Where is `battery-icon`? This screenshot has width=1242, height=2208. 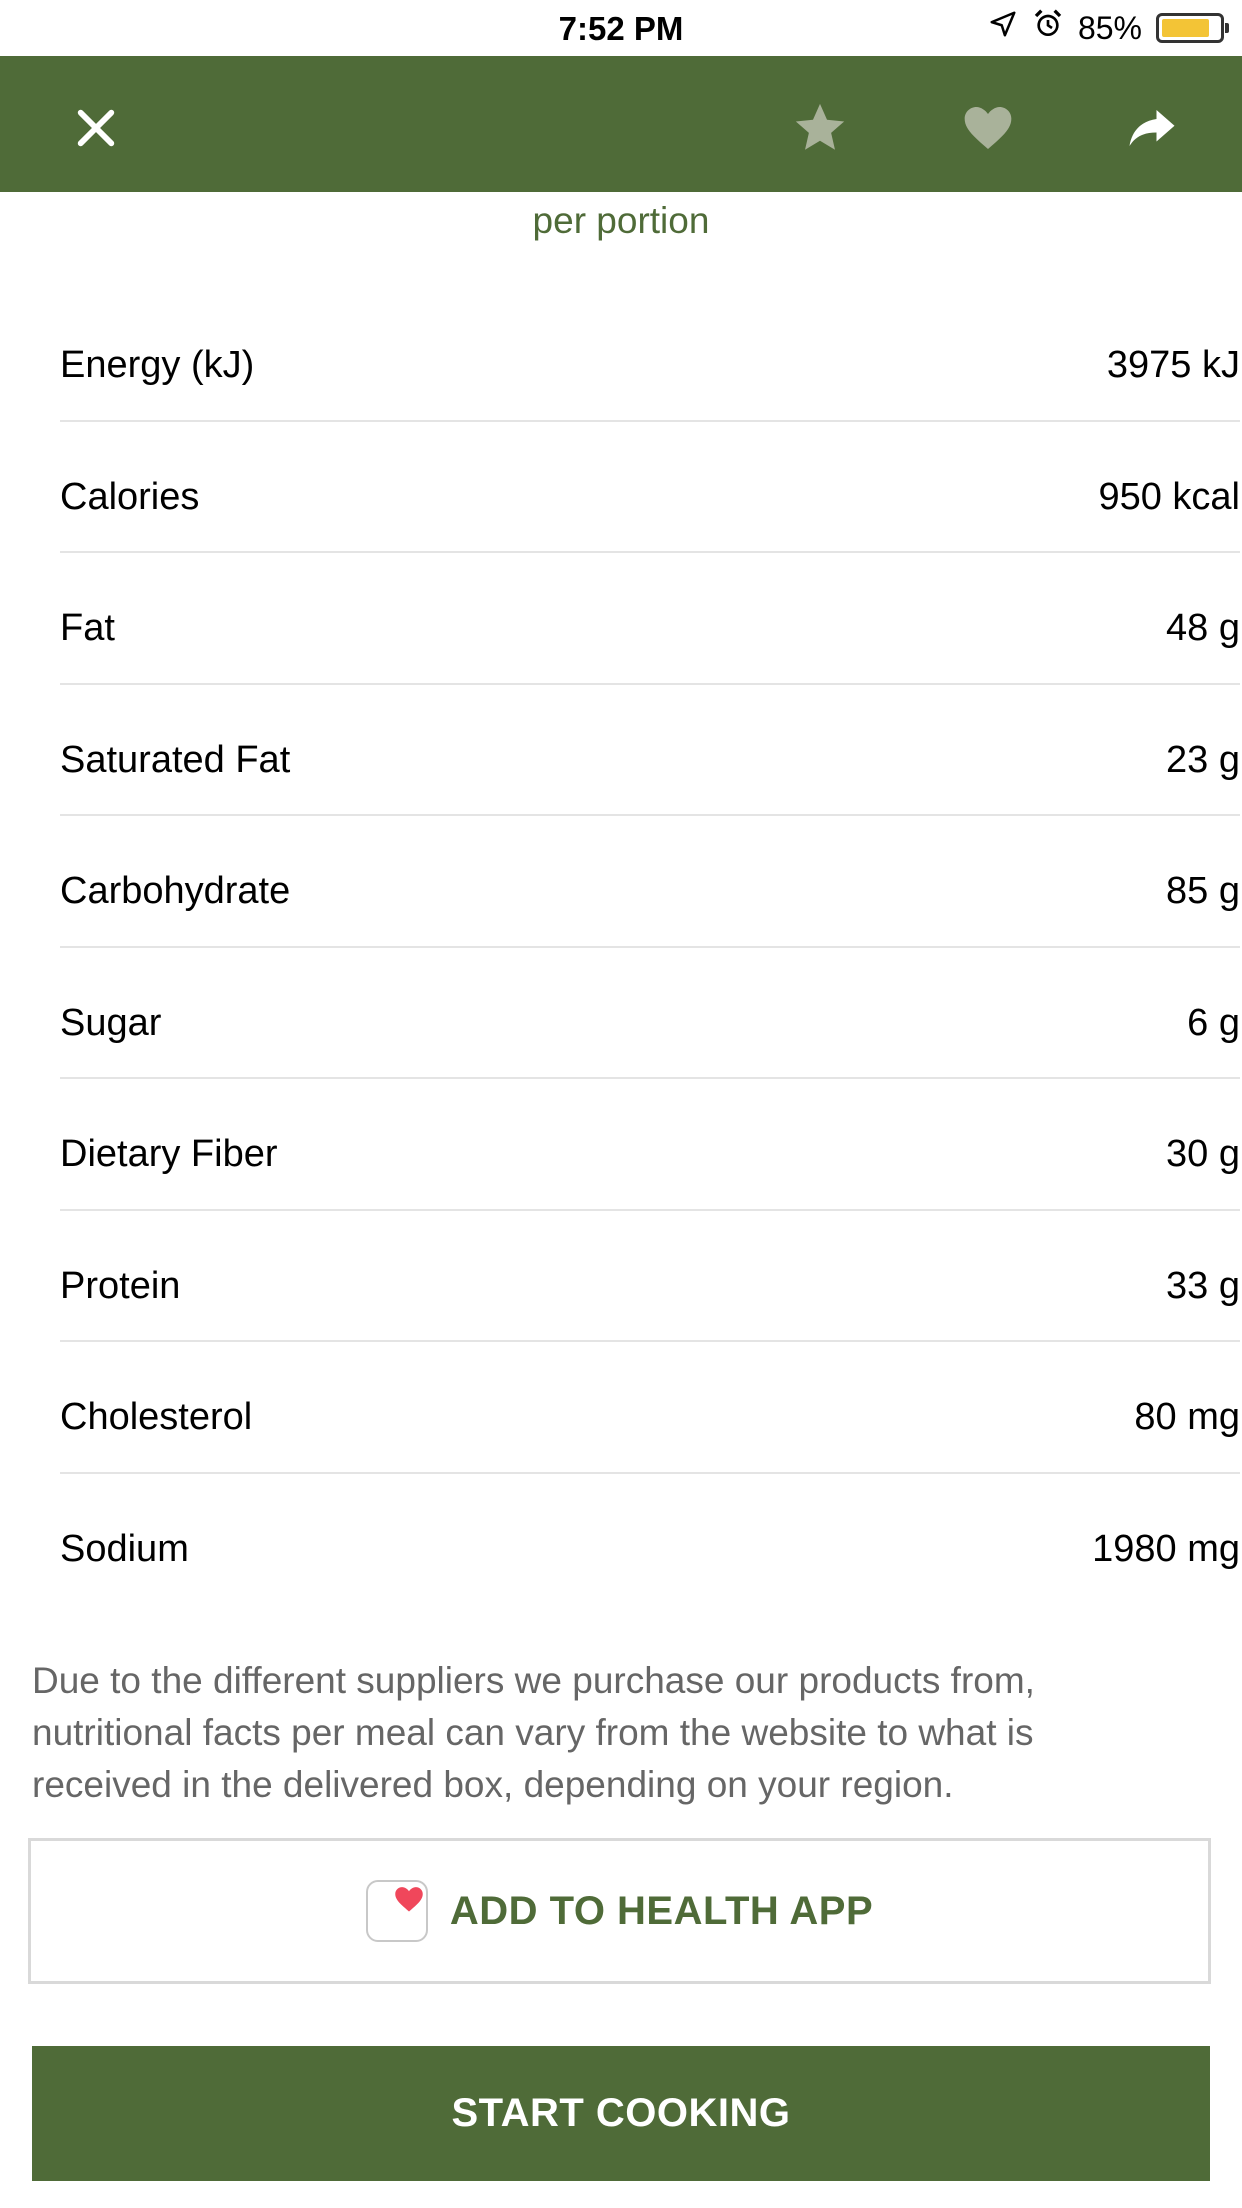
battery-icon is located at coordinates (1192, 28).